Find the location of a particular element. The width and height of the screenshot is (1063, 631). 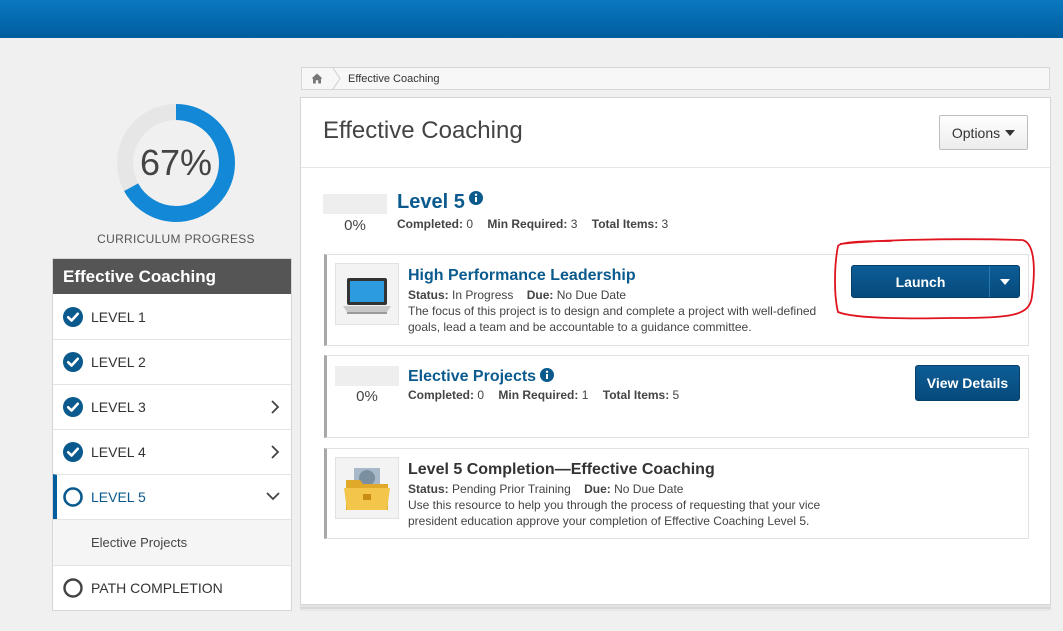

sidebar-item-level-2: LEVEL 2 is located at coordinates (172, 361).